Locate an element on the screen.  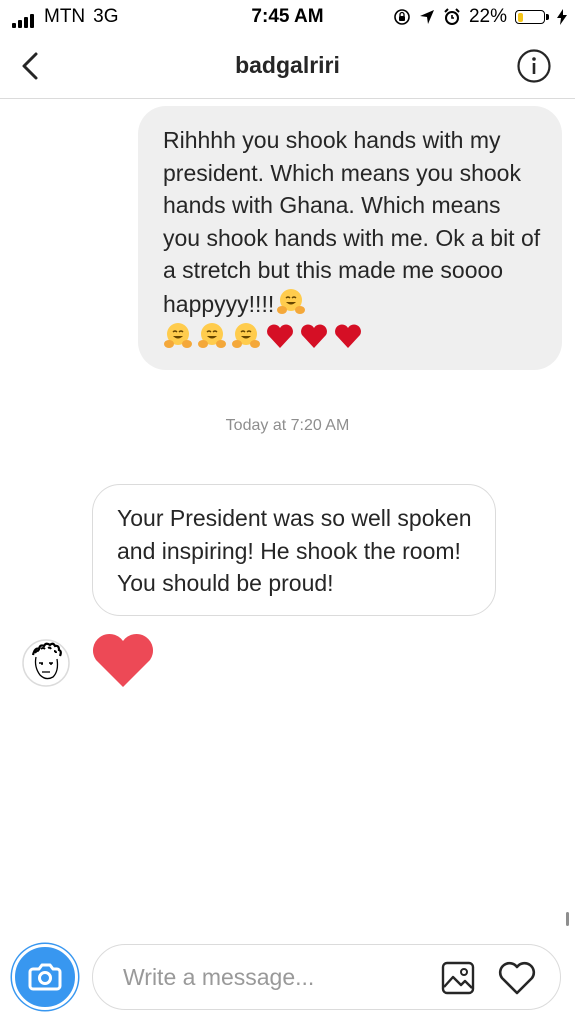
status-right: 22% is located at coordinates (480, 17).